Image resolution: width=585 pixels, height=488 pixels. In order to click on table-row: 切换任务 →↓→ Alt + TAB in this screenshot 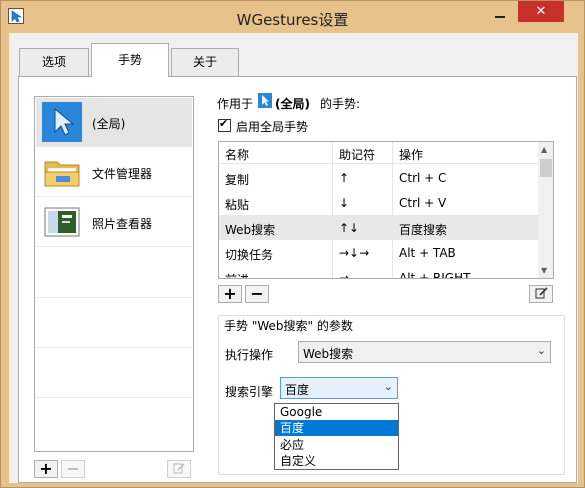, I will do `click(378, 252)`.